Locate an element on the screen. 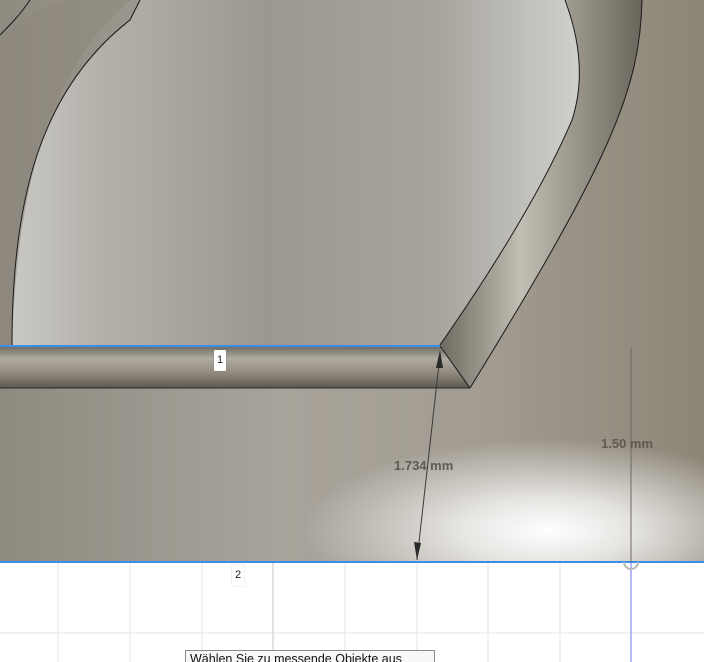  distance-measurement-label: 1.734 mm is located at coordinates (424, 465).